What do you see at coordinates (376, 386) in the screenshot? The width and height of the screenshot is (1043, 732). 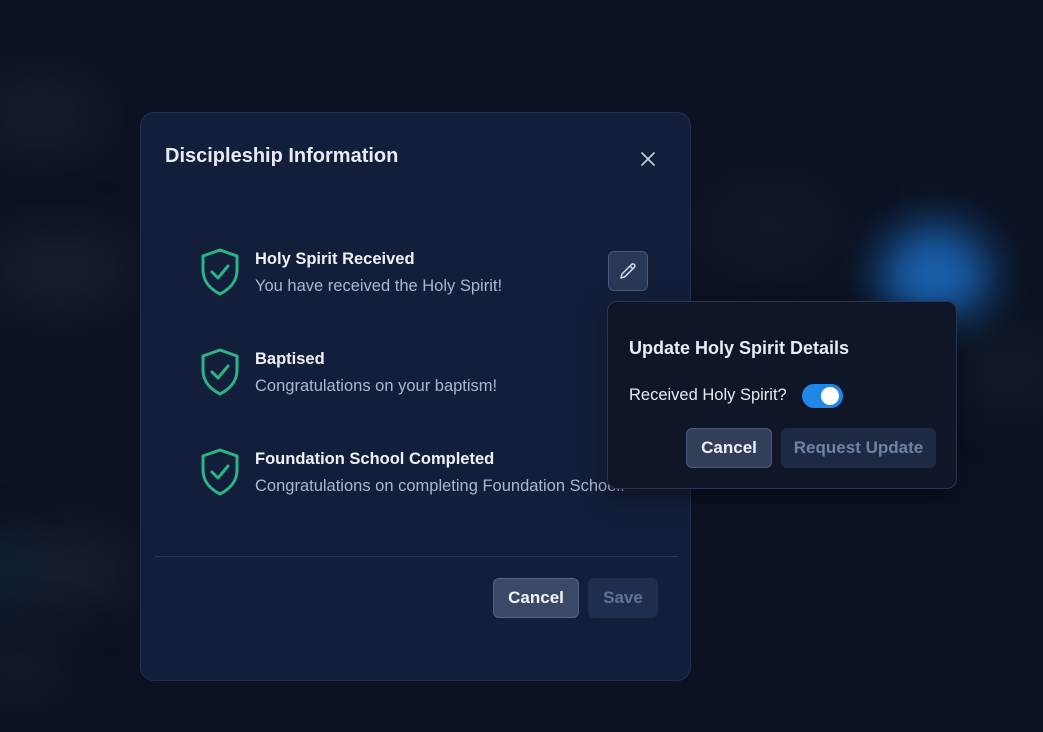 I see `status-item-description: Congratulations on your baptism!` at bounding box center [376, 386].